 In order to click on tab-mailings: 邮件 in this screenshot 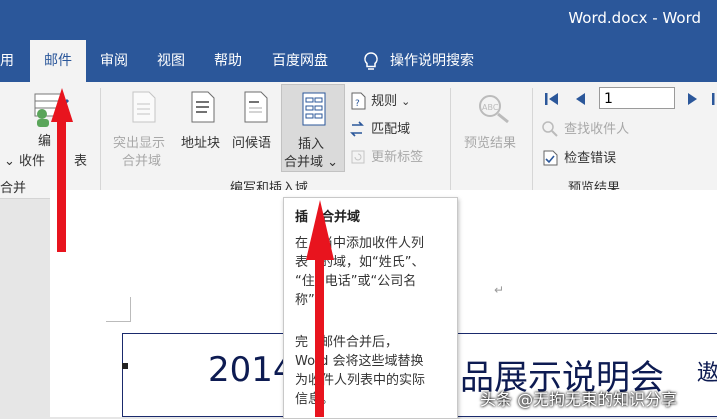, I will do `click(58, 61)`.